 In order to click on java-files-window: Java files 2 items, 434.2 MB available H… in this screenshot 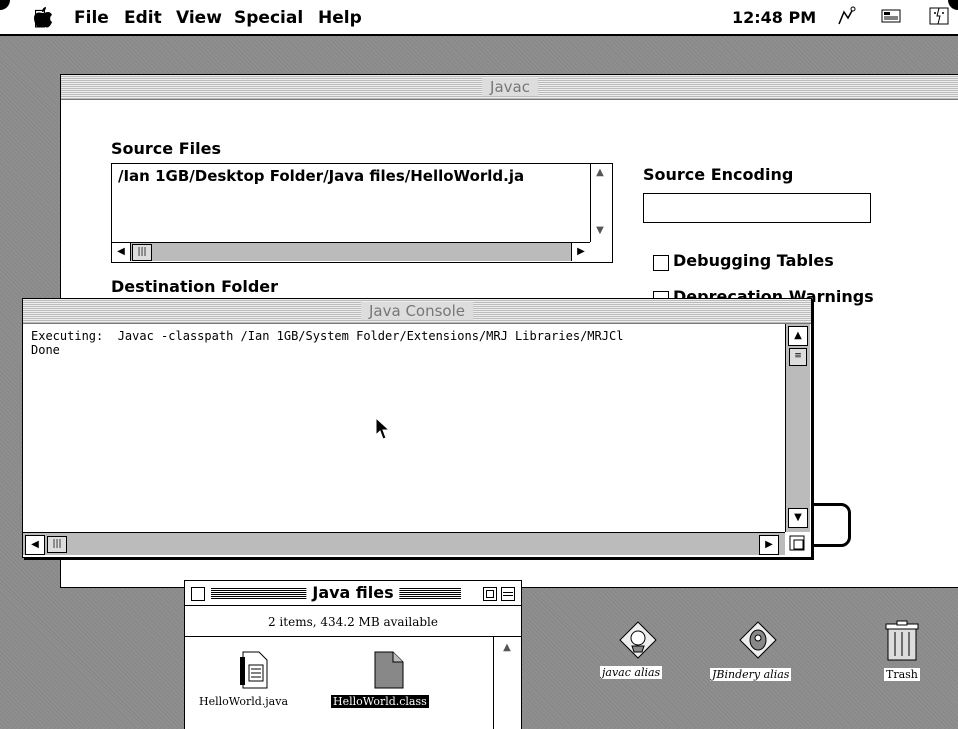, I will do `click(353, 654)`.